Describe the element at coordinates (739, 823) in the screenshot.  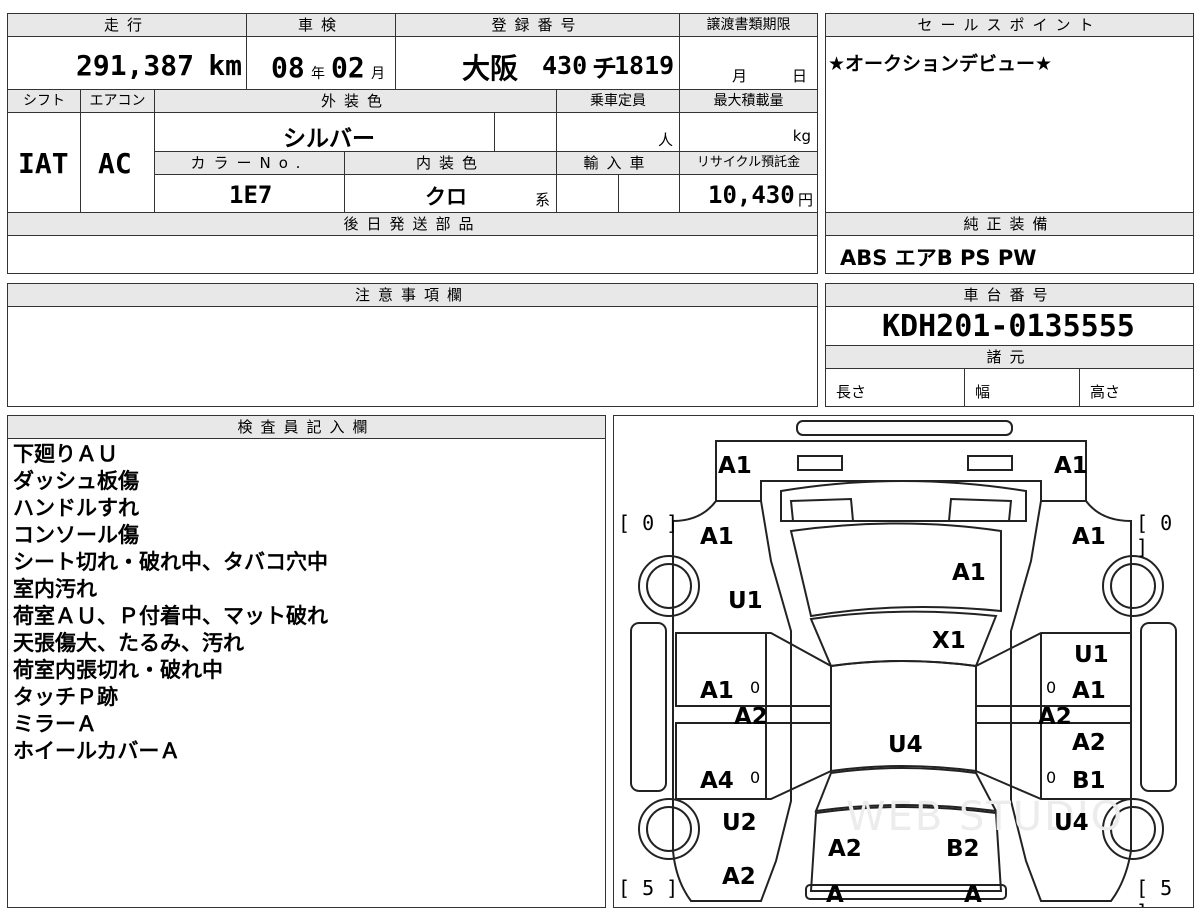
I see `mark-left-rear-wheel: U2` at that location.